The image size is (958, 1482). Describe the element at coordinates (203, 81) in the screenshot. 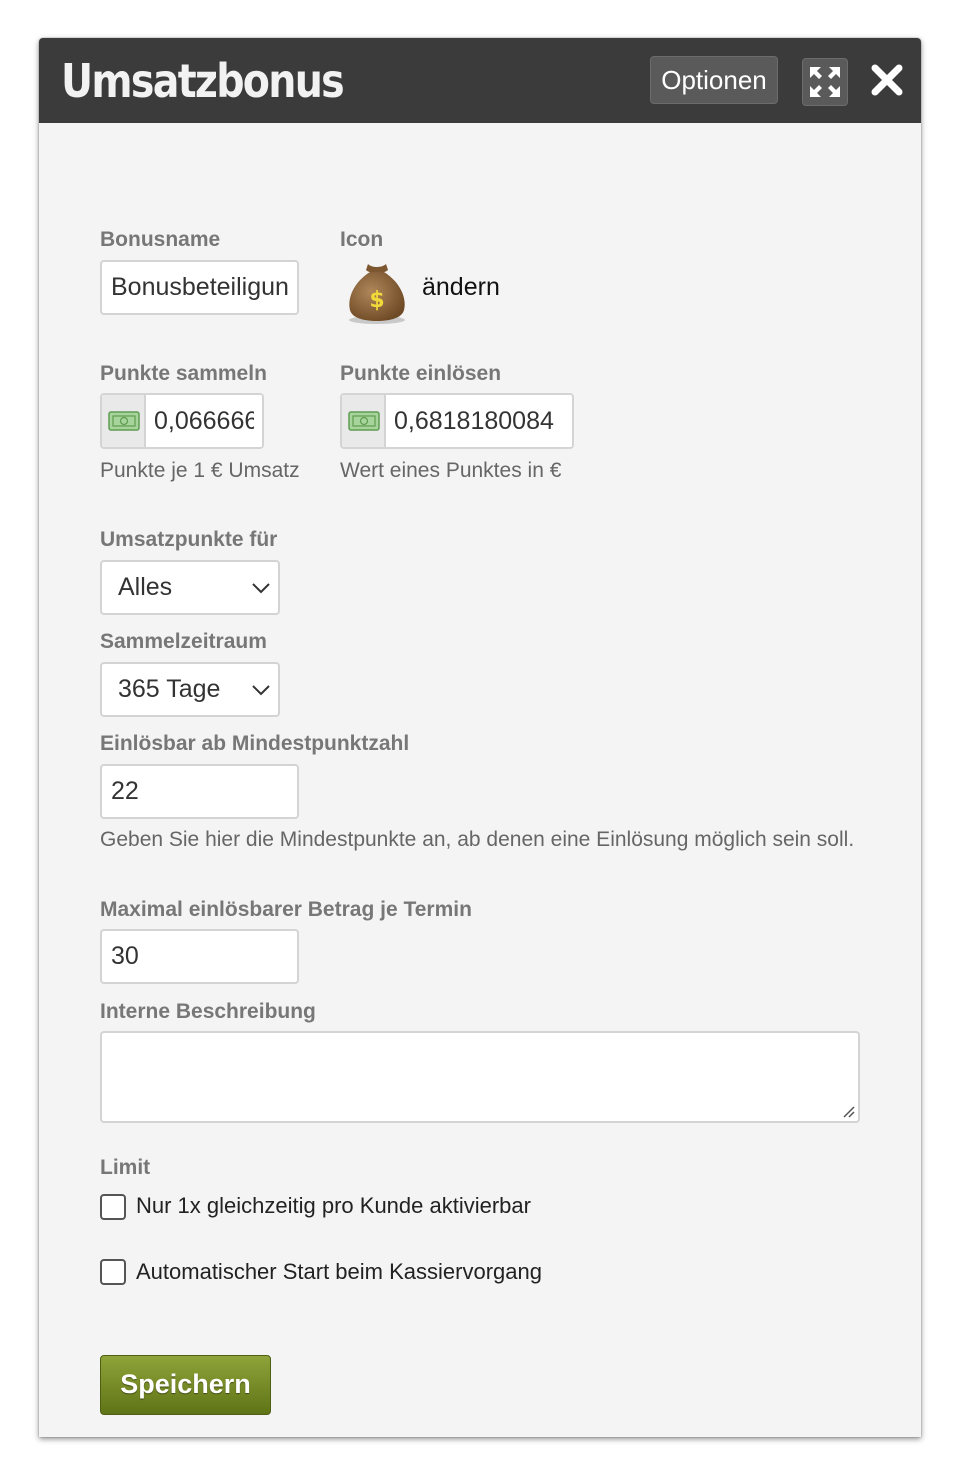

I see `dialog-title: Umsatzbonus` at that location.